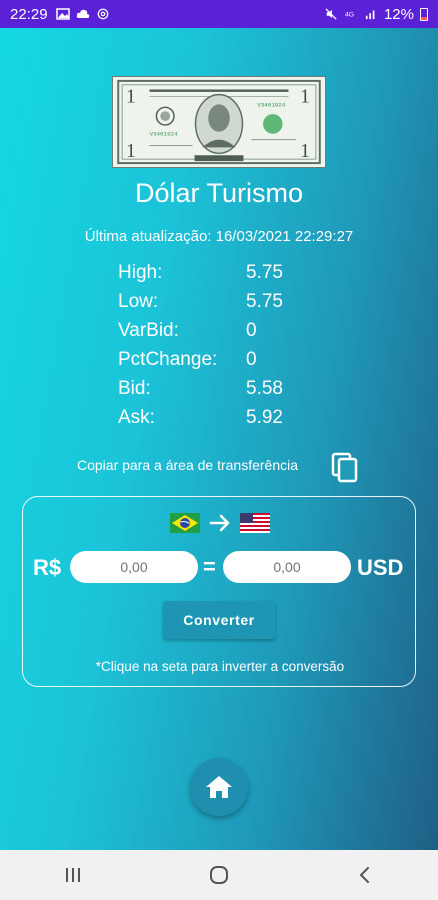 The width and height of the screenshot is (438, 900). I want to click on quote-label: VarBid:, so click(148, 330).